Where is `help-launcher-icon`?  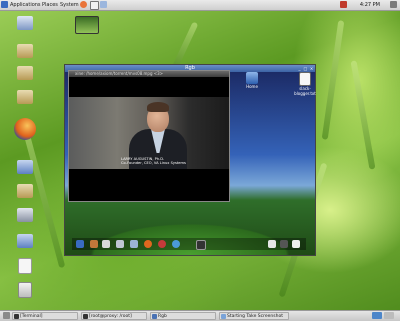 help-launcher-icon is located at coordinates (103, 4).